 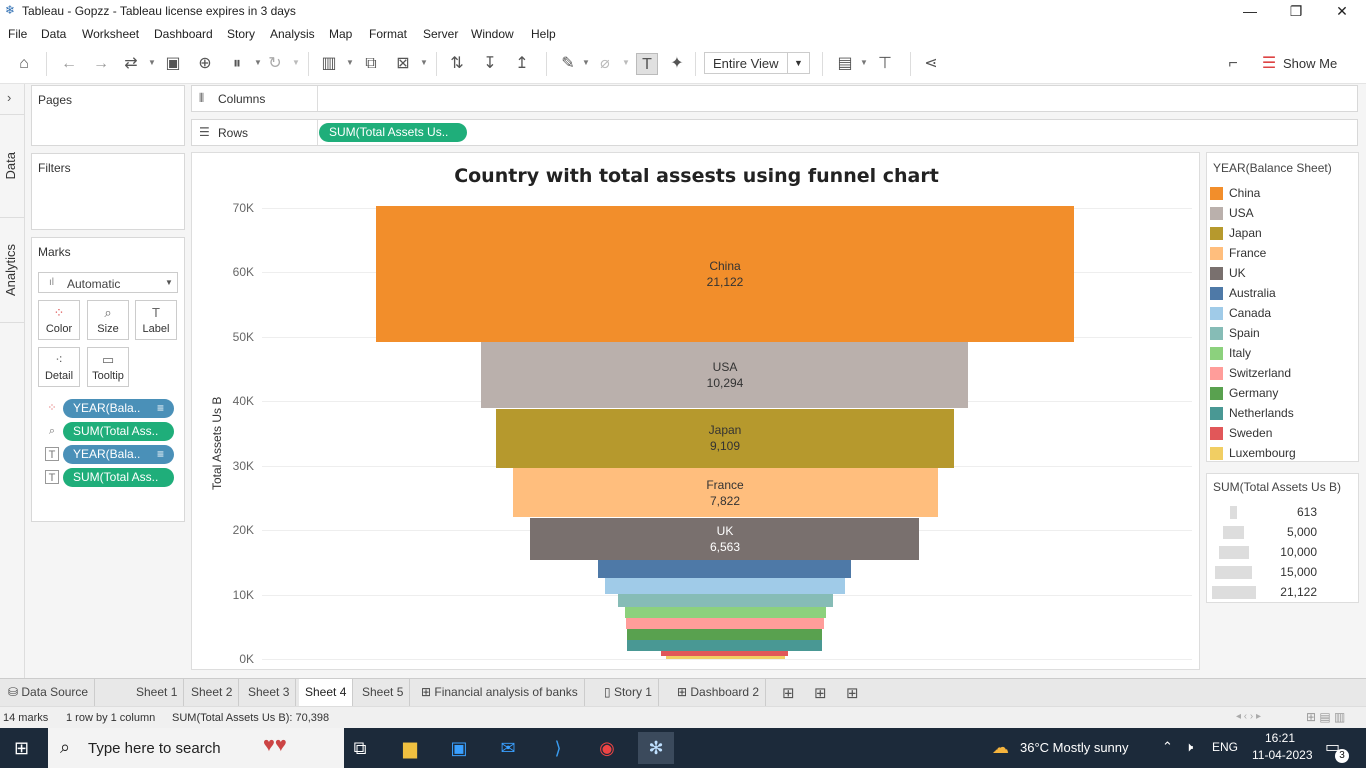 I want to click on chevron-up-icon: ⌃, so click(x=1167, y=747).